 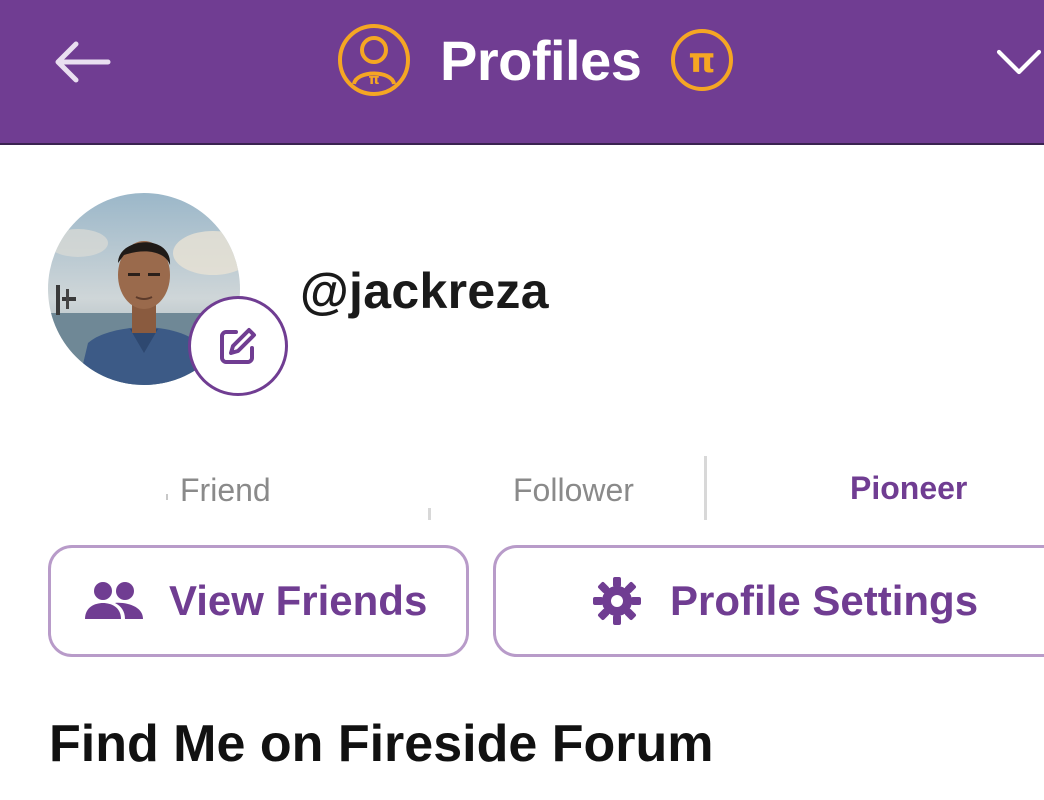 What do you see at coordinates (381, 744) in the screenshot?
I see `section-title: Find Me on Fireside Forum` at bounding box center [381, 744].